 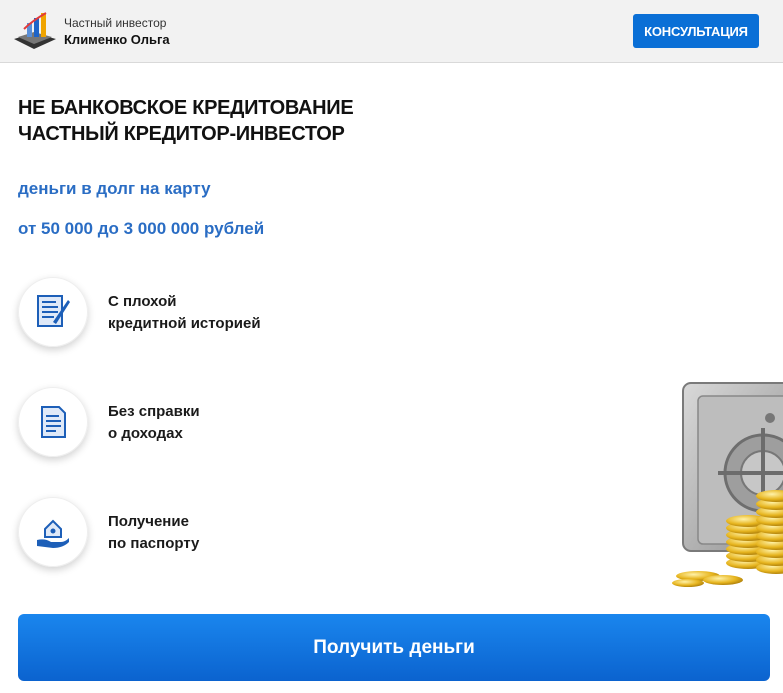 What do you see at coordinates (154, 411) in the screenshot?
I see `feature-line1: Без справки` at bounding box center [154, 411].